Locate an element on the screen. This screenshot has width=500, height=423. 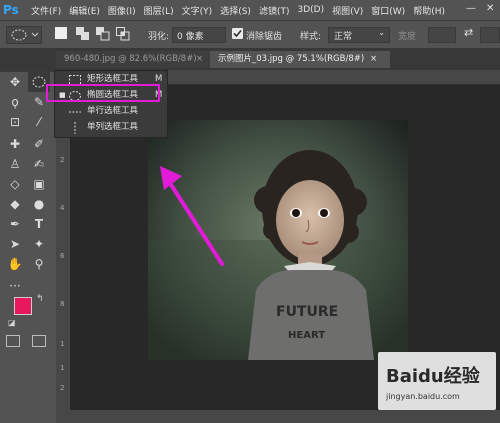
screen-mode-icon is located at coordinates (39, 341).